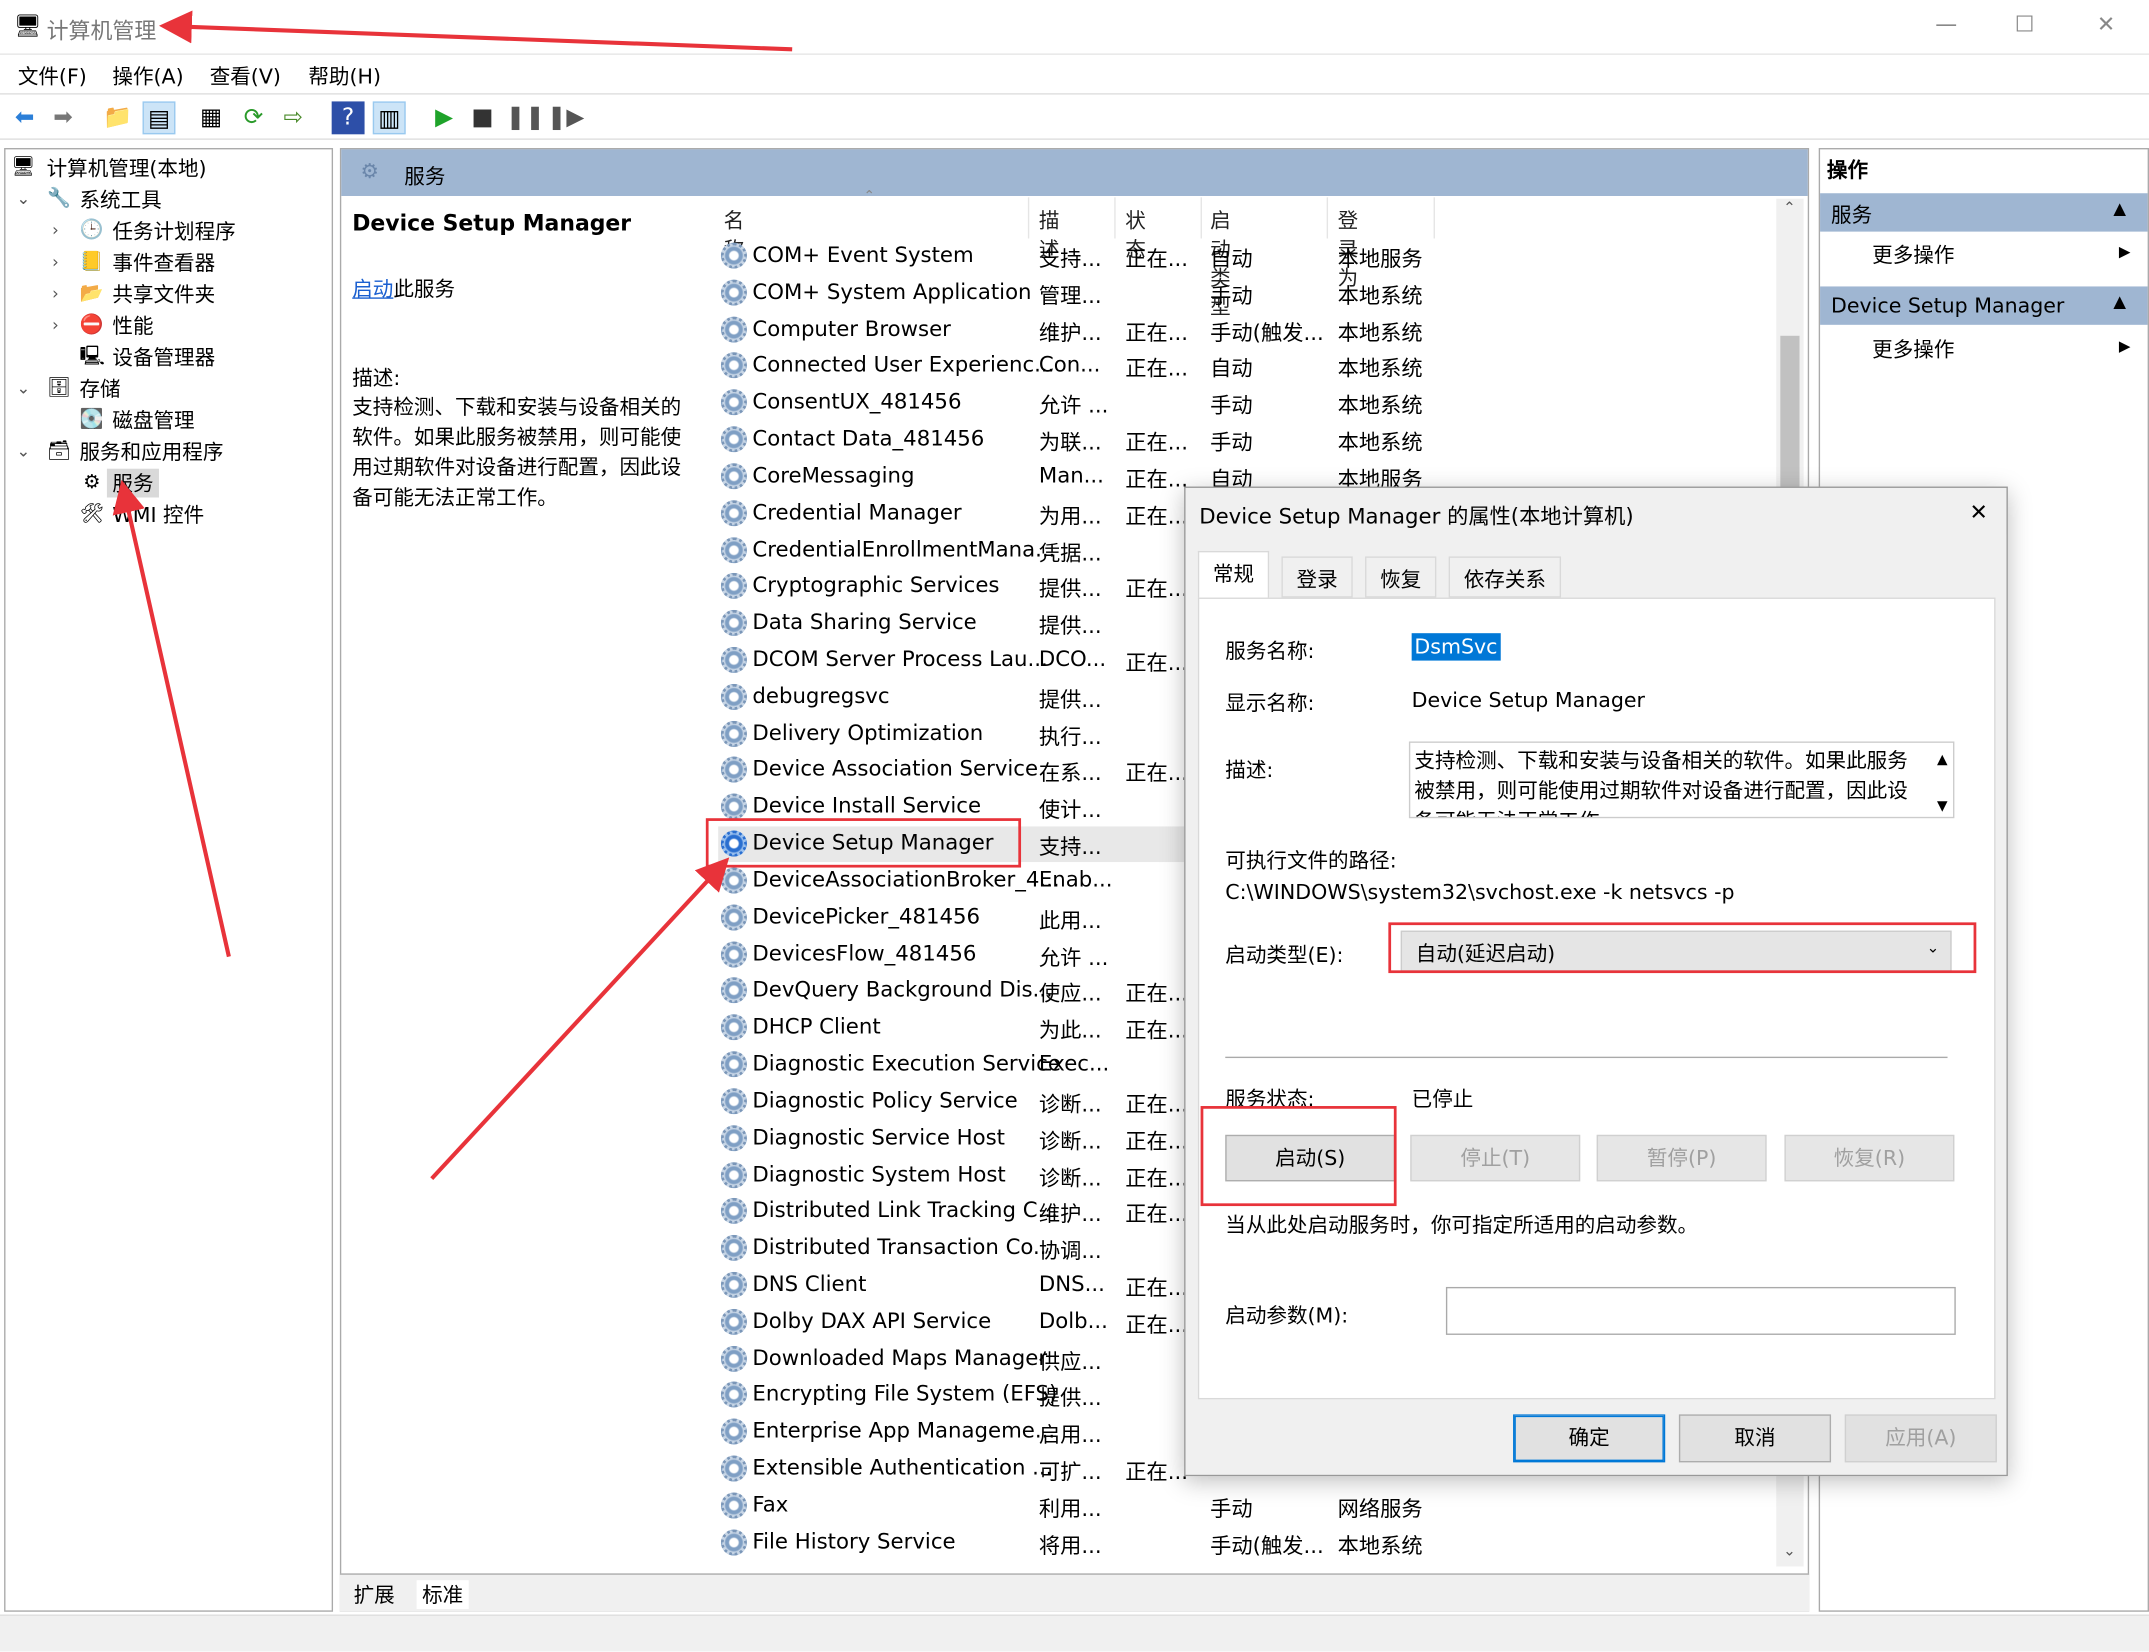 The image size is (2149, 1652). Describe the element at coordinates (580, 1019) in the screenshot. I see `arrow-to-selected-service` at that location.